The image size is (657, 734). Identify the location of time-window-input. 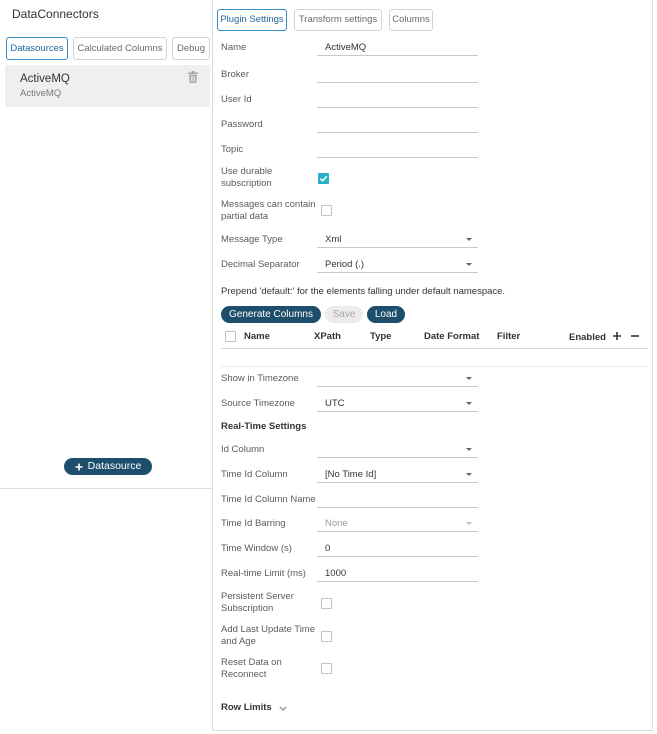
(397, 549).